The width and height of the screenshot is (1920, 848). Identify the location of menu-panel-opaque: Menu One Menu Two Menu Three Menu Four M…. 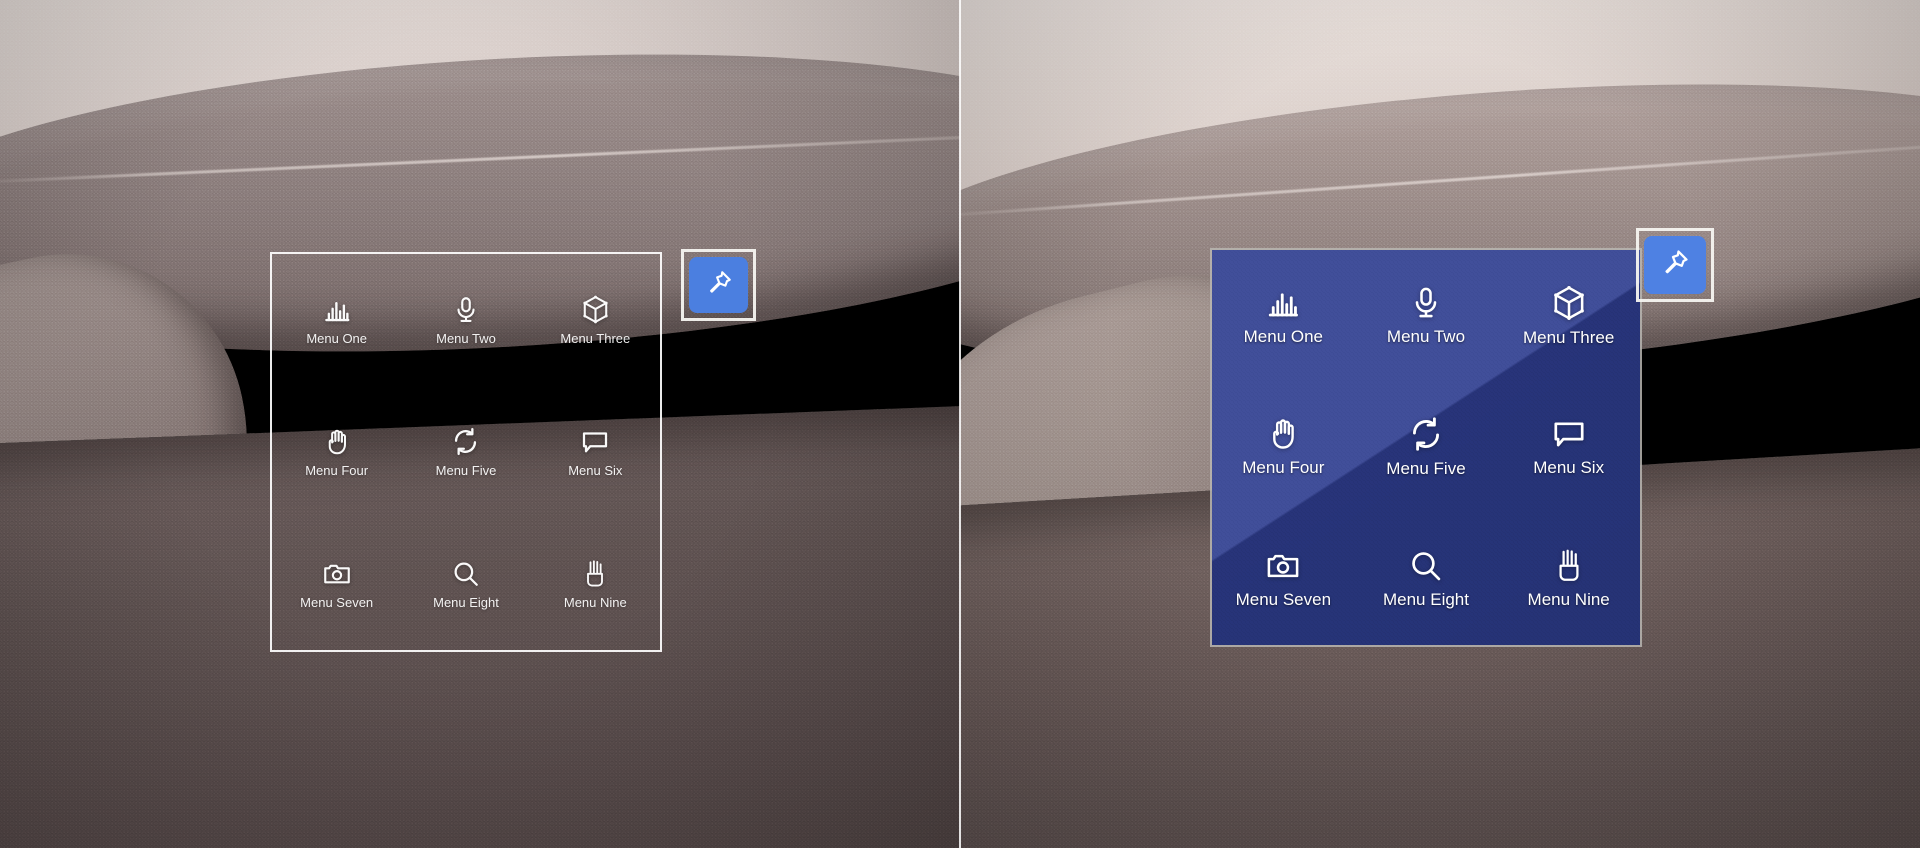
(1426, 447).